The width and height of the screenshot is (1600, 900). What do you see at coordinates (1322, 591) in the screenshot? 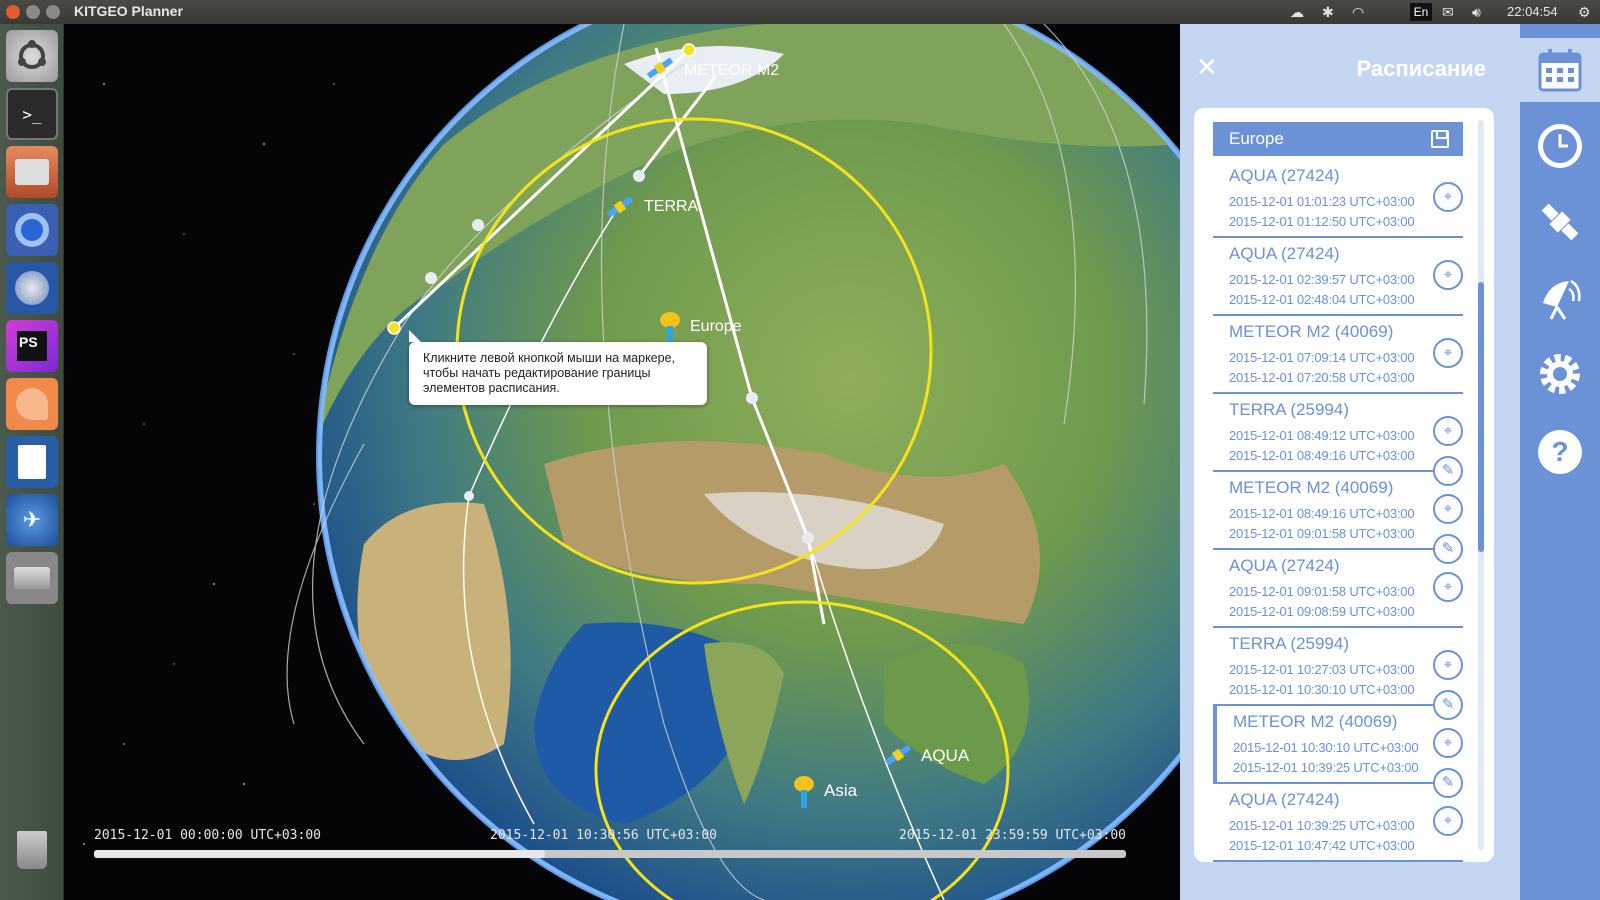
I see `schedule-item-start: 2015-12-01 09:01:58 UTC+03:00` at bounding box center [1322, 591].